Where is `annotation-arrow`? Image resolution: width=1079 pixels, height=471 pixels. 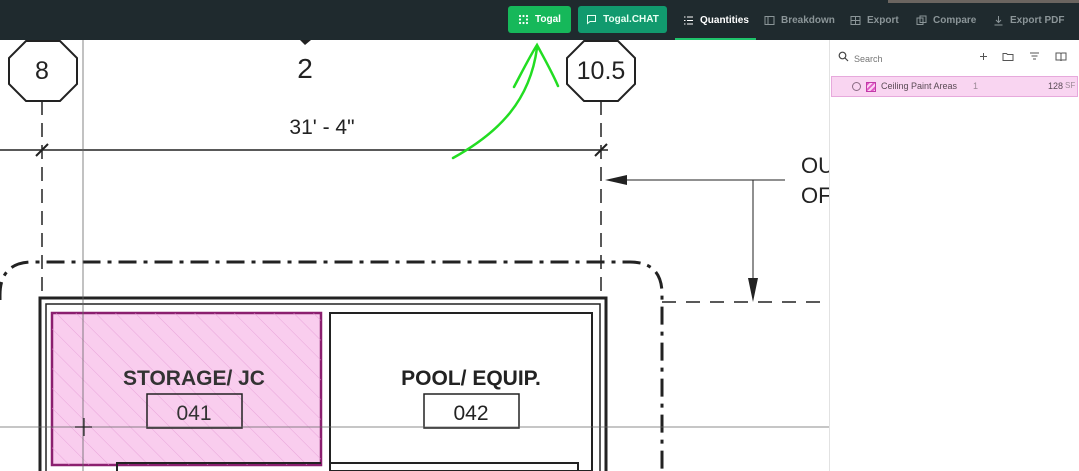 annotation-arrow is located at coordinates (505, 101).